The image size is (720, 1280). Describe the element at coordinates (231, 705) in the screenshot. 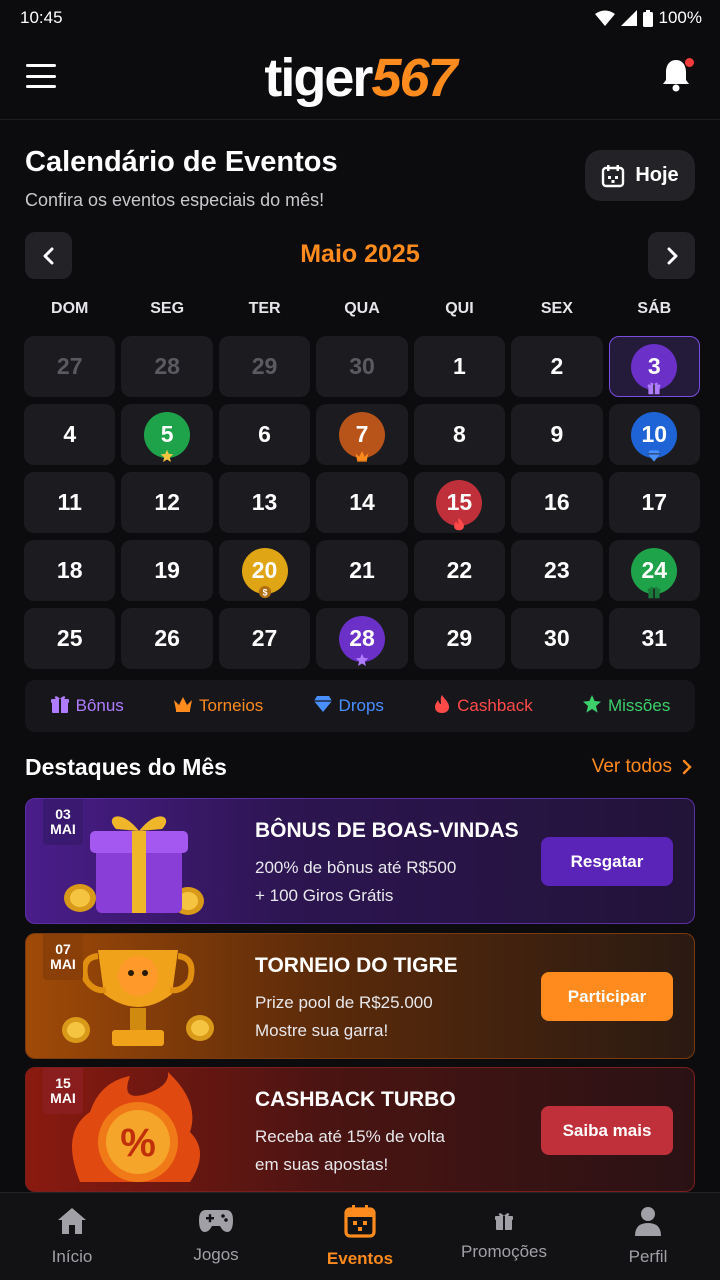

I see `legend-label: Torneios` at that location.